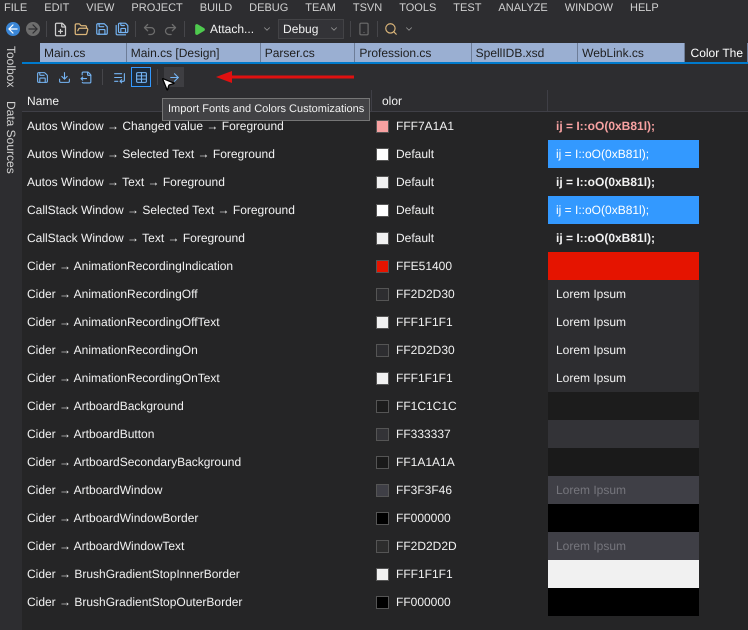  I want to click on color-item-name: Cider → AnimationRecordingOff, so click(197, 294).